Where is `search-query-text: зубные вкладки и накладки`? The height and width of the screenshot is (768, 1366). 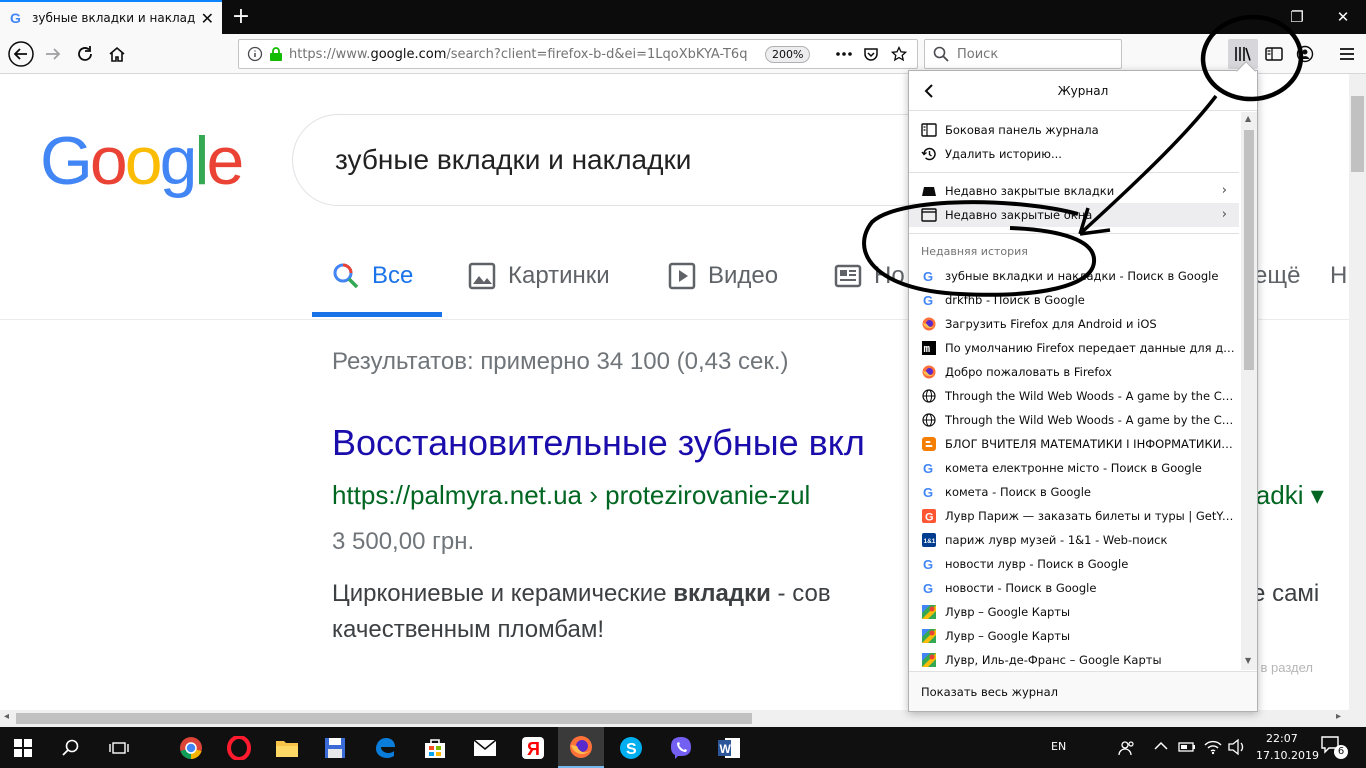 search-query-text: зубные вкладки и накладки is located at coordinates (513, 160).